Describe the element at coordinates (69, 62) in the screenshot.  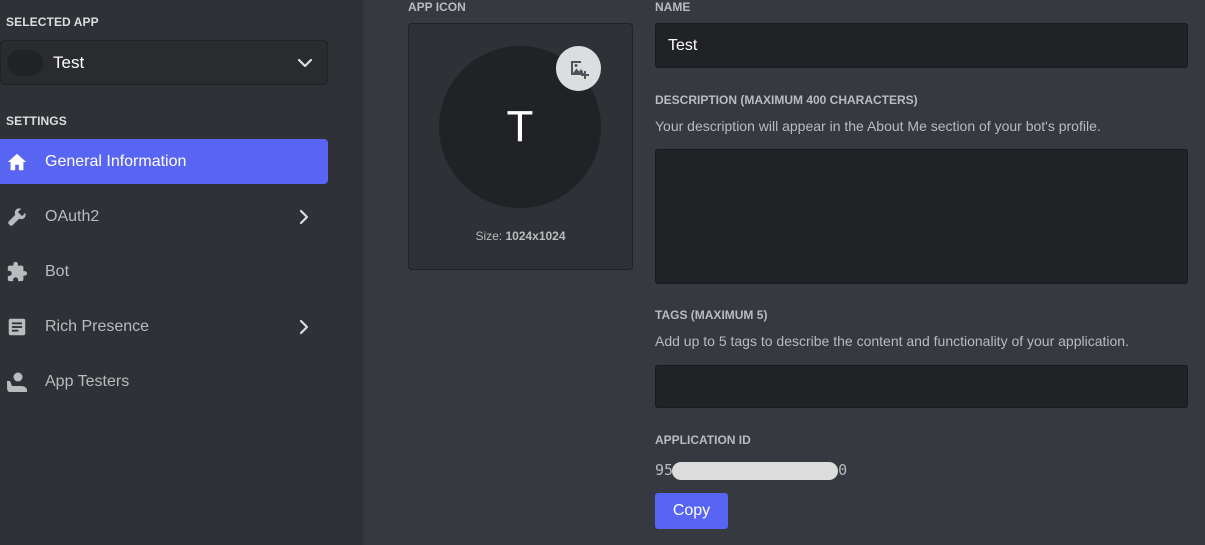
I see `app-selector-name: Test` at that location.